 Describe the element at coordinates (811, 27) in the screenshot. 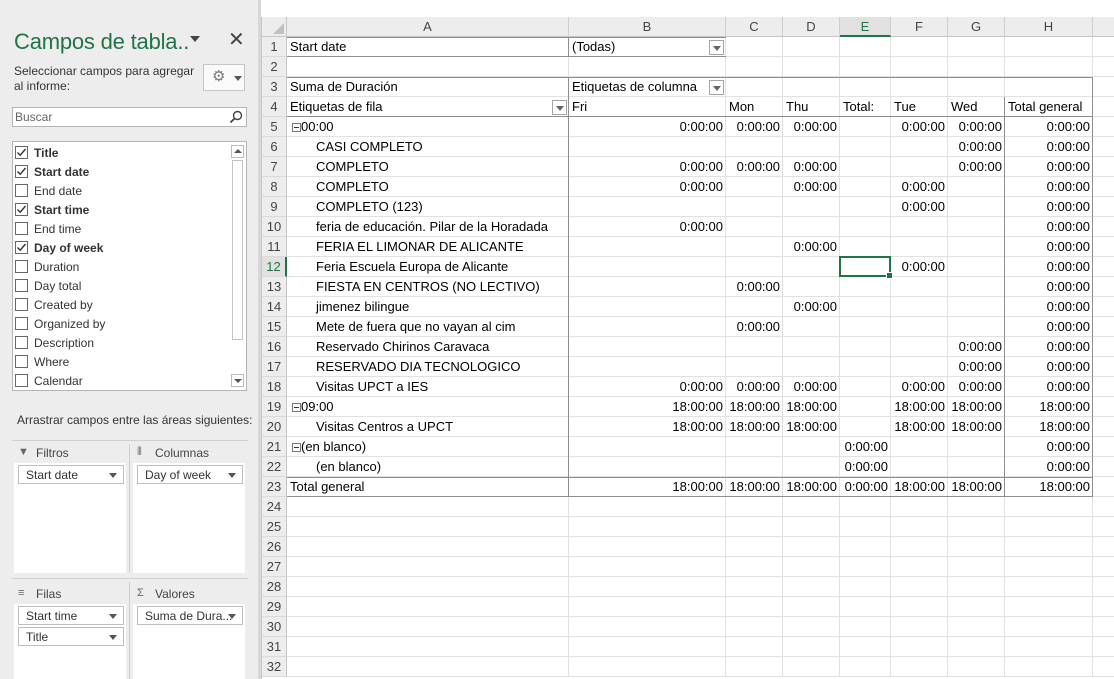

I see `column-header: D` at that location.